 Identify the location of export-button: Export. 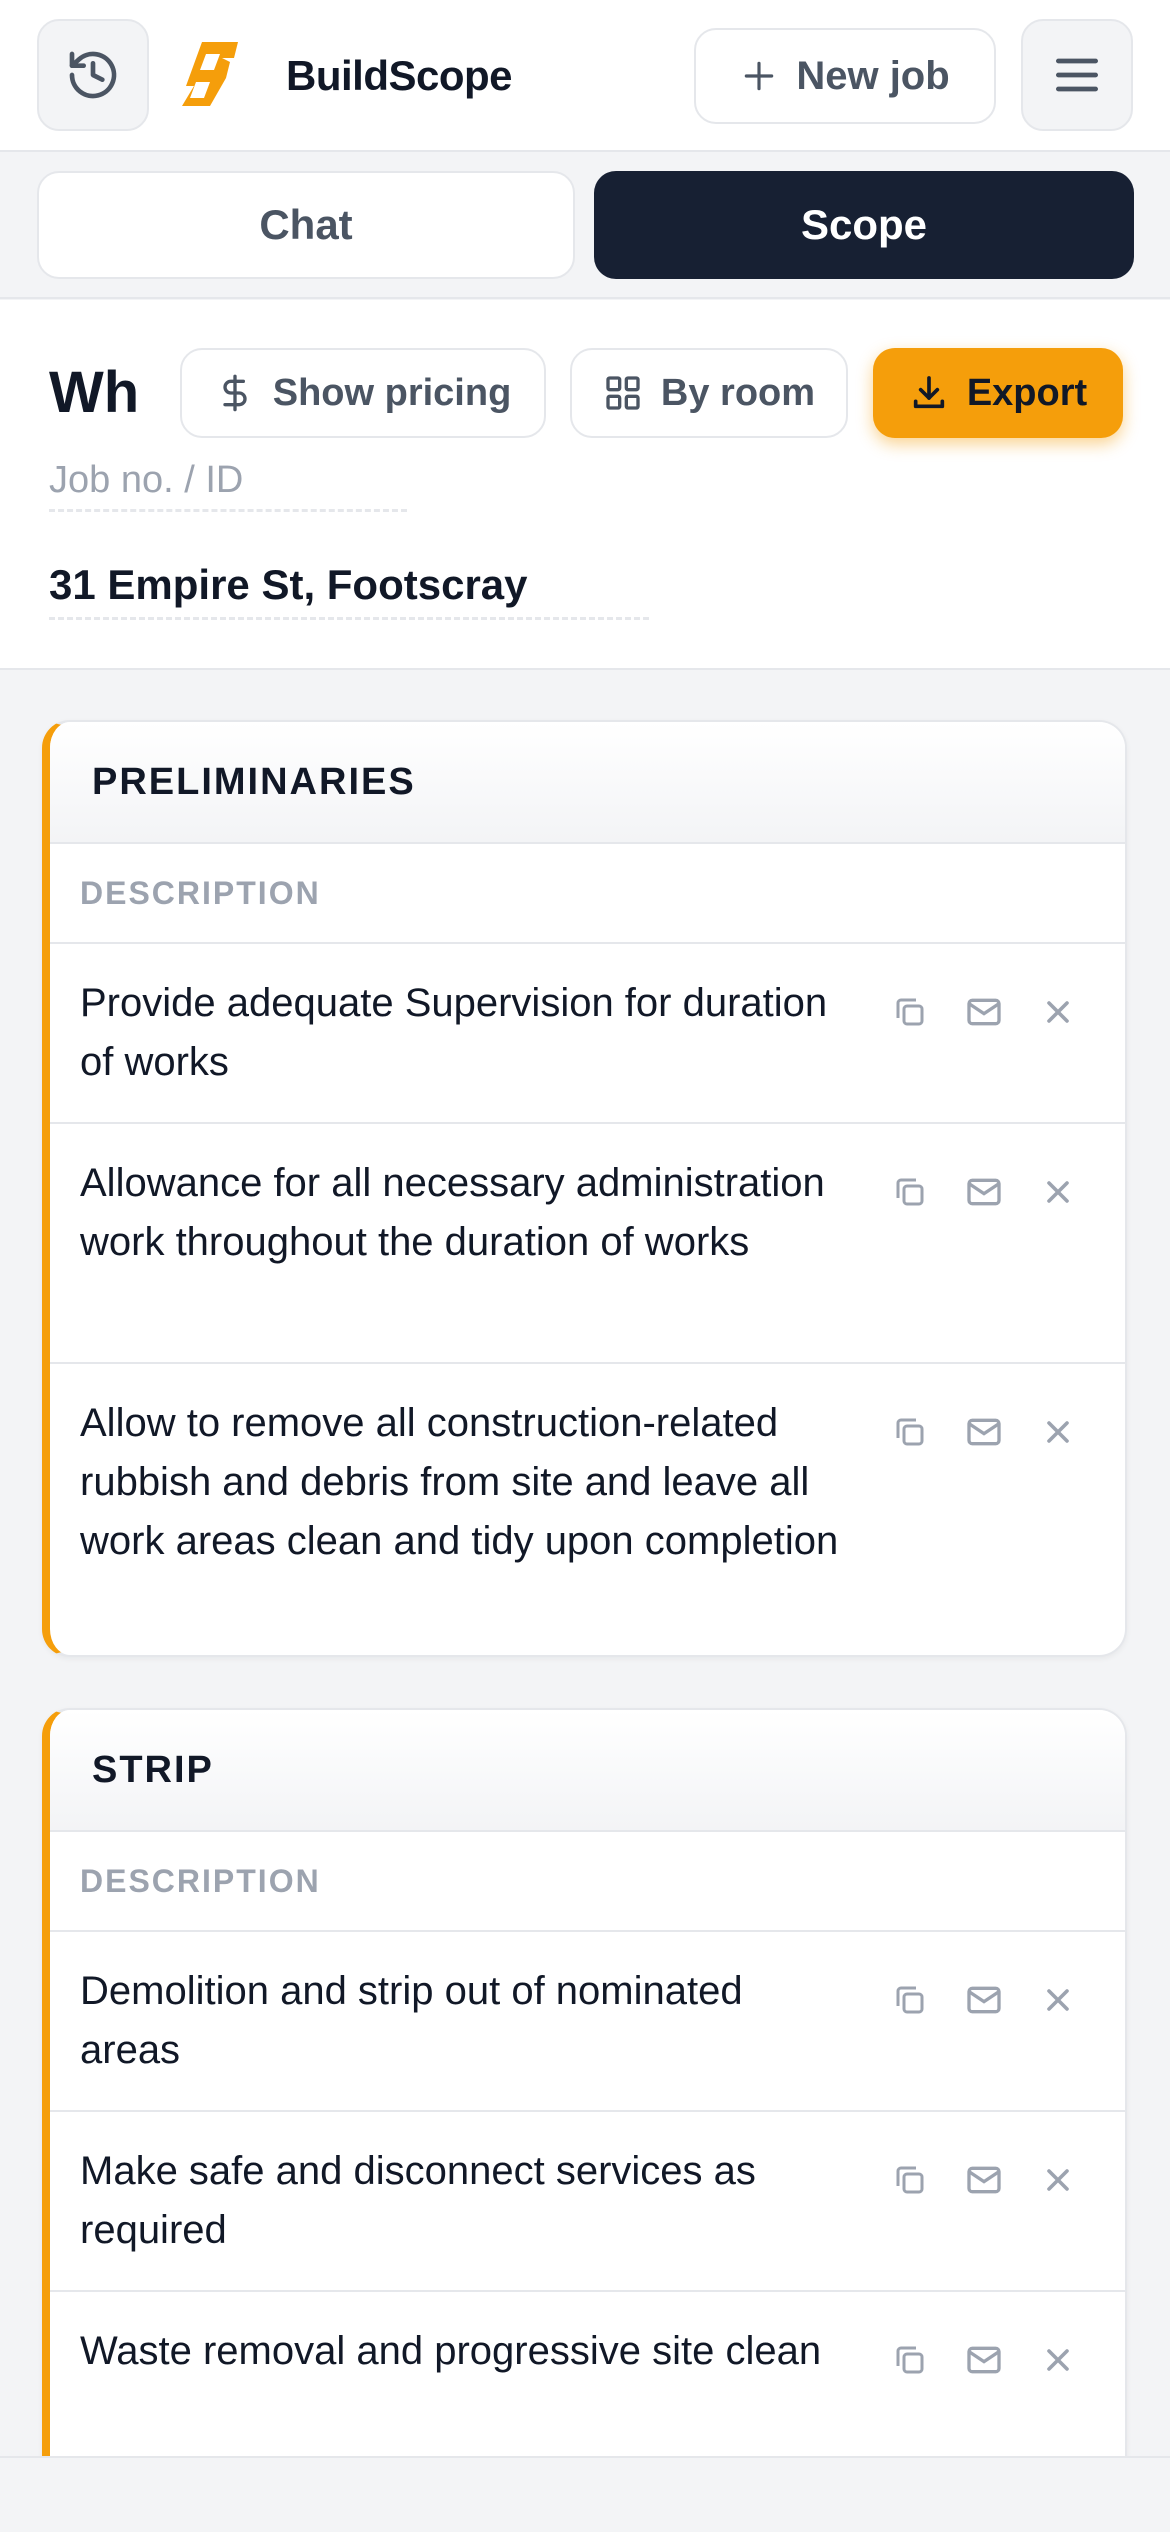
(998, 393).